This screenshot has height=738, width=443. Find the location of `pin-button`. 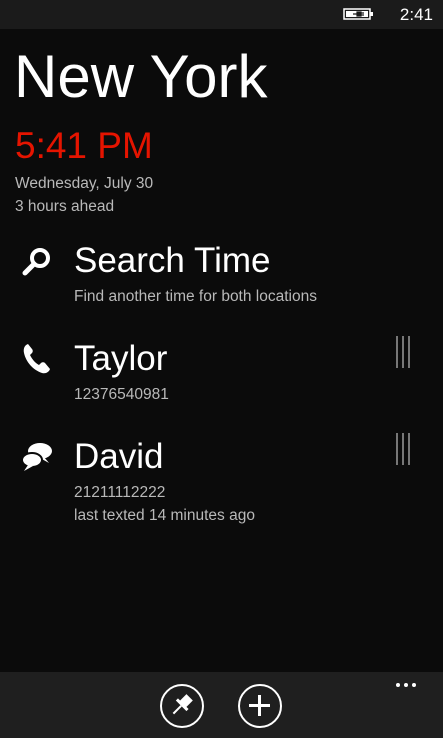

pin-button is located at coordinates (182, 706).